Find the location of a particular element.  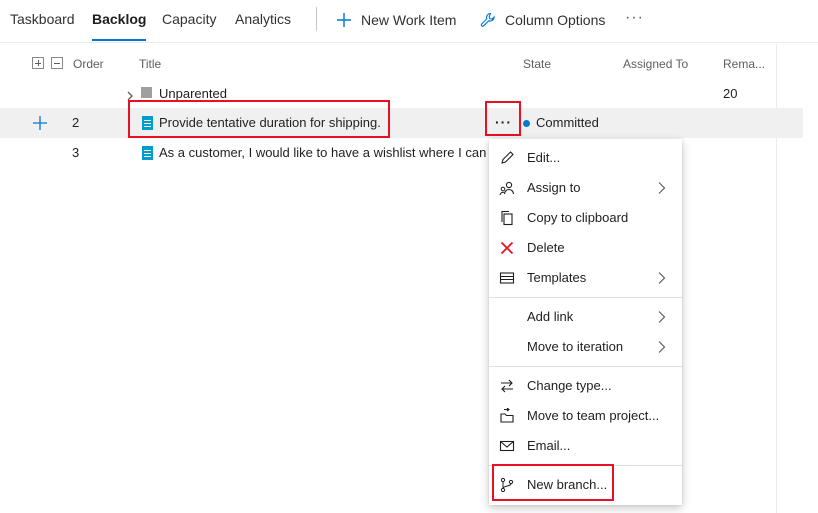

menu-item-templates: Templates is located at coordinates (585, 278).